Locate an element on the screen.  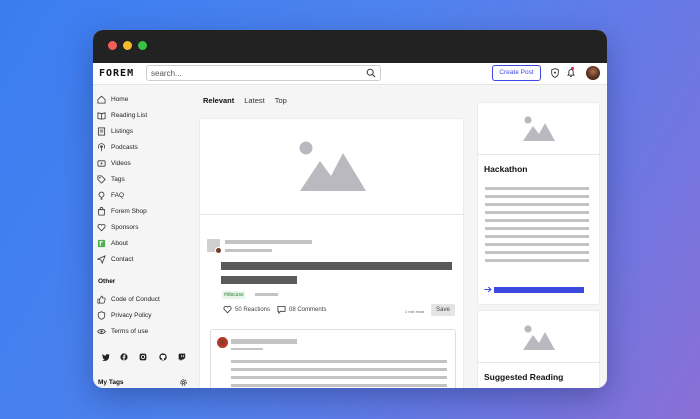
create-post-button: Create Post is located at coordinates (516, 73).